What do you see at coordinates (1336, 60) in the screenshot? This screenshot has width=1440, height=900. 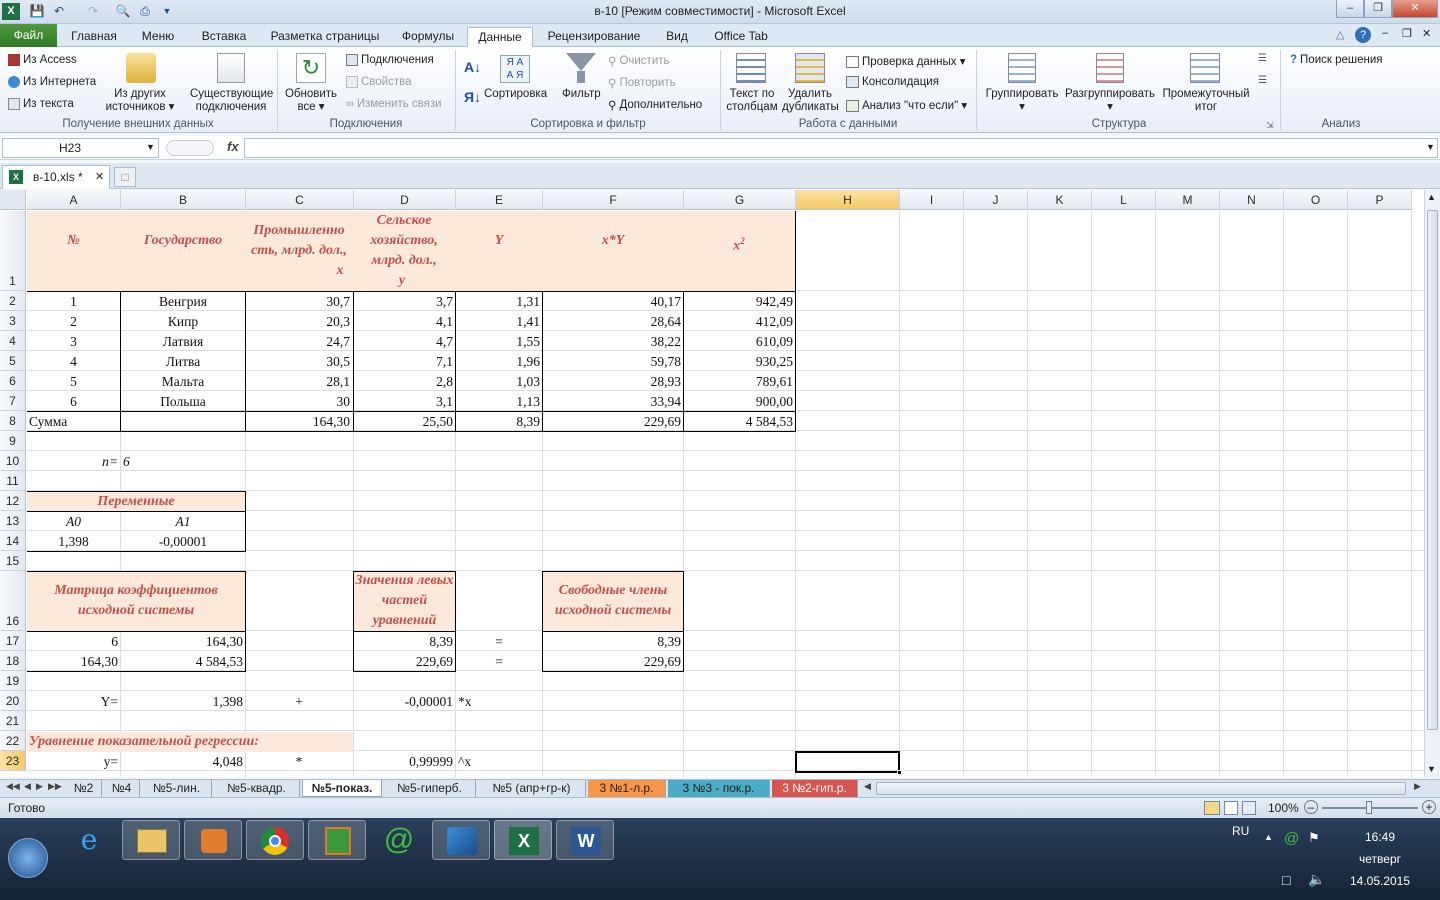 I see `solver-button: ? Поиск решения` at bounding box center [1336, 60].